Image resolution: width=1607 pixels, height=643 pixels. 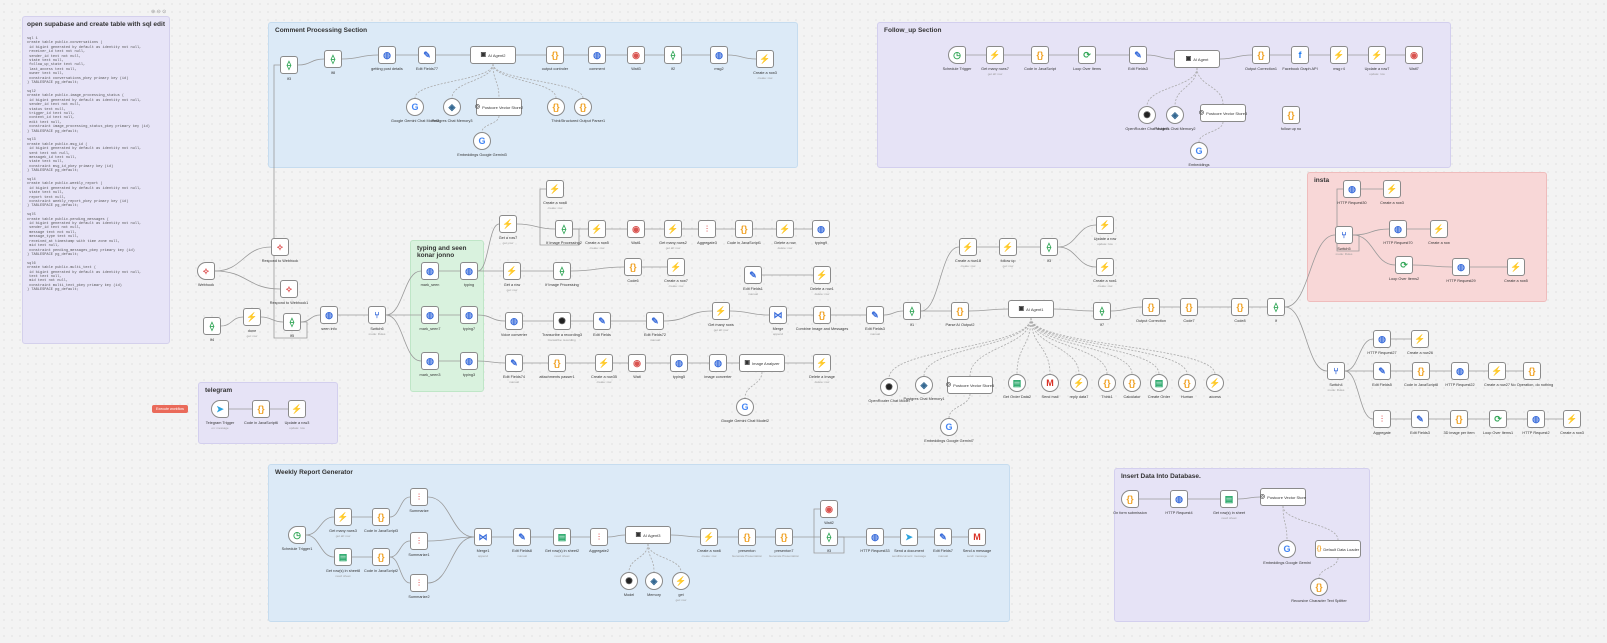 What do you see at coordinates (753, 281) in the screenshot?
I see `workflow-node: ✎ Edit Fields1 manual` at bounding box center [753, 281].